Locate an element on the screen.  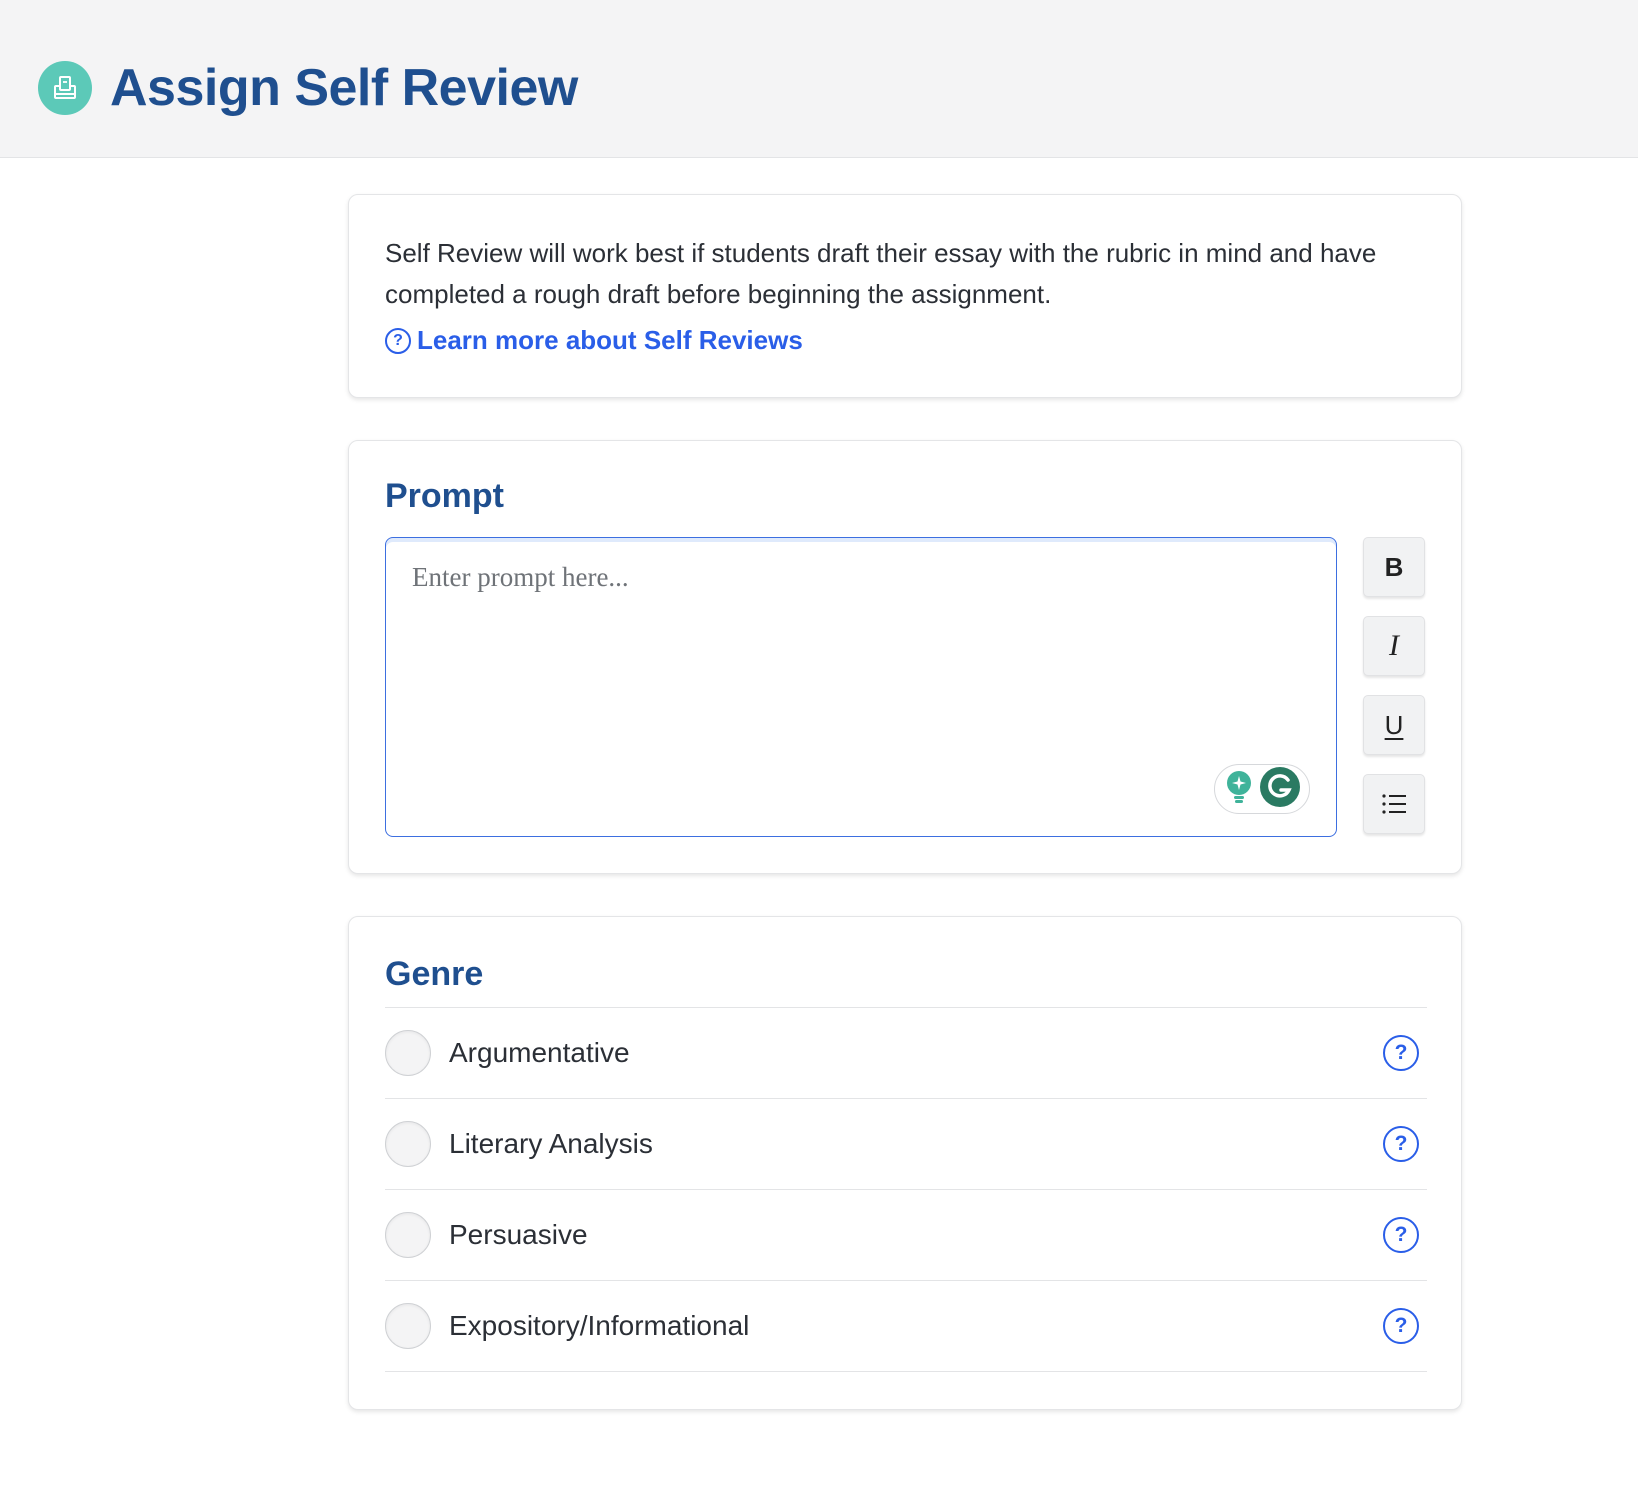
radio-expository is located at coordinates (408, 1326).